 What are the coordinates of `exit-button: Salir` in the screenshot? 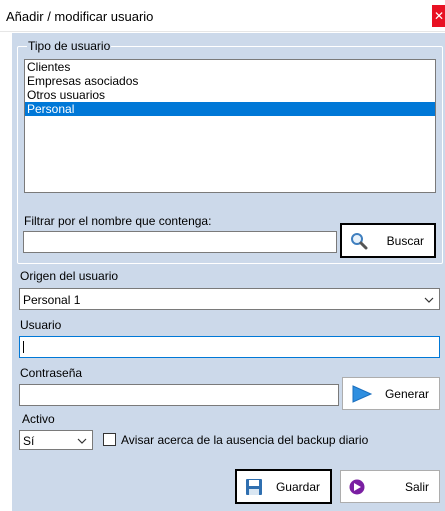 It's located at (390, 486).